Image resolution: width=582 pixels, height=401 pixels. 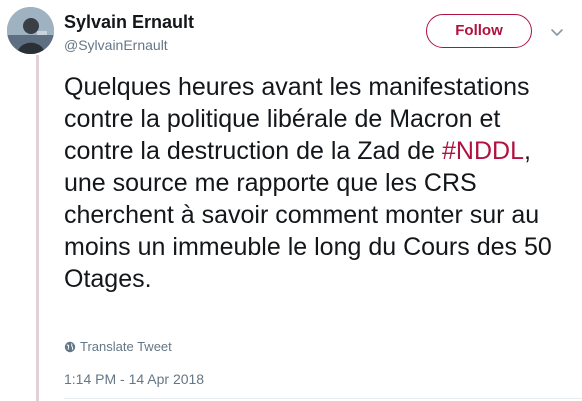 I want to click on avatar-photo, so click(x=30, y=30).